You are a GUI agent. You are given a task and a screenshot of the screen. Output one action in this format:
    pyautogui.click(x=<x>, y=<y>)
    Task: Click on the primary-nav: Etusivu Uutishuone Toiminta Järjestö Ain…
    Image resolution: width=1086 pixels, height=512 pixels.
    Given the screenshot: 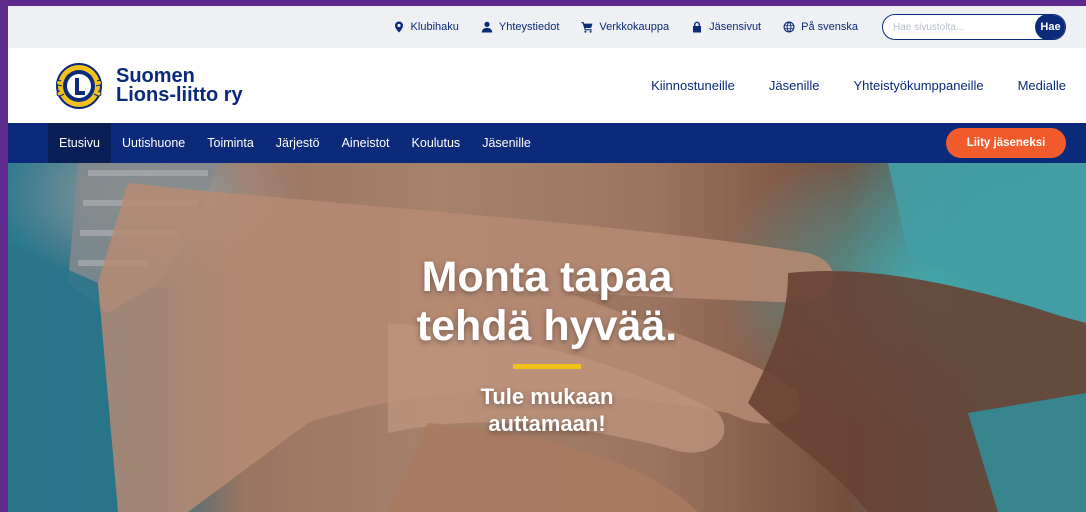 What is the action you would take?
    pyautogui.click(x=547, y=143)
    